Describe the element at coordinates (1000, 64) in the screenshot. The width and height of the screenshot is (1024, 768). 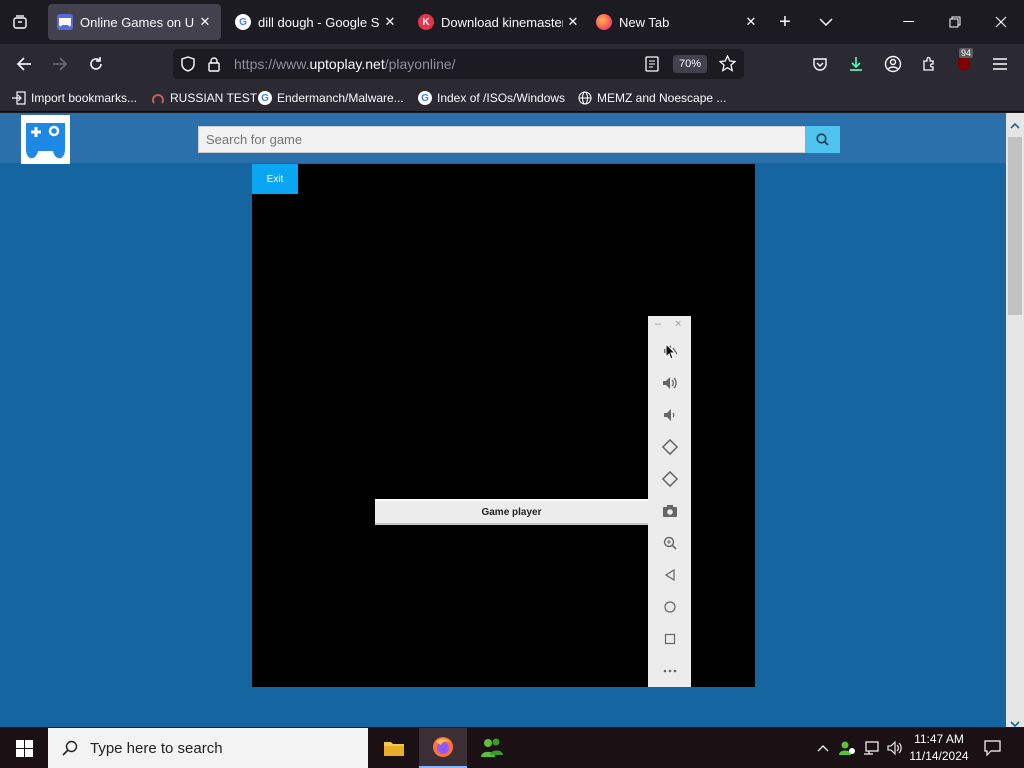
I see `menu-icon` at that location.